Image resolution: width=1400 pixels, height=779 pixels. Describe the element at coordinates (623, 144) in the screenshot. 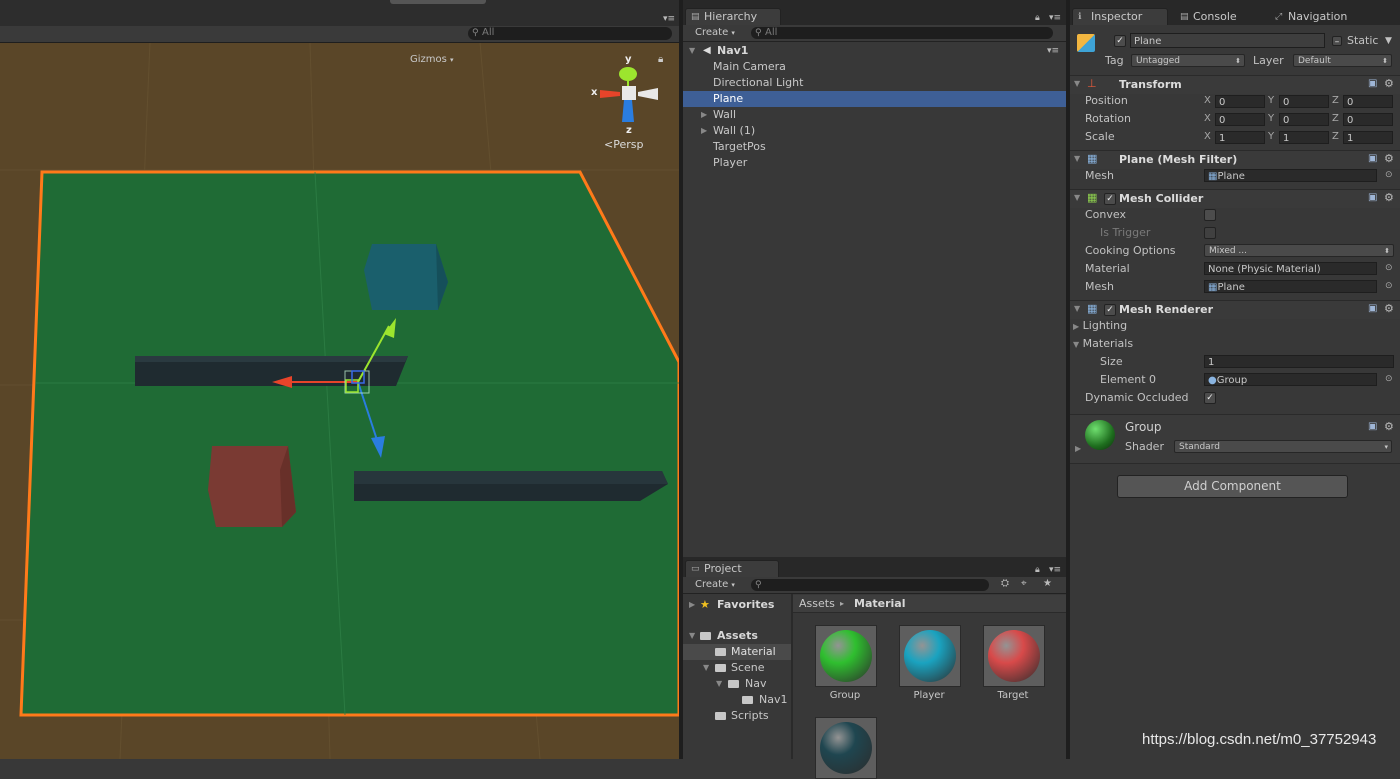

I see `persp-toggle: <Persp` at that location.